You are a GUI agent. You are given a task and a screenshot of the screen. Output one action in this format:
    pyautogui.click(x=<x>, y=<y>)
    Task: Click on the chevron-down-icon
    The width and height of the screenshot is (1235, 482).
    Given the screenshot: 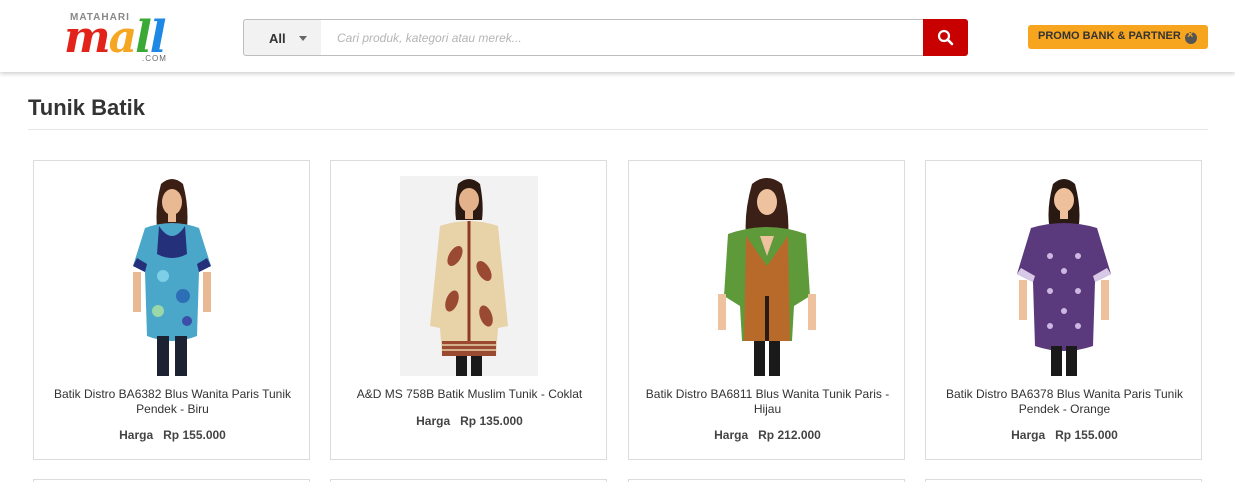 What is the action you would take?
    pyautogui.click(x=303, y=38)
    